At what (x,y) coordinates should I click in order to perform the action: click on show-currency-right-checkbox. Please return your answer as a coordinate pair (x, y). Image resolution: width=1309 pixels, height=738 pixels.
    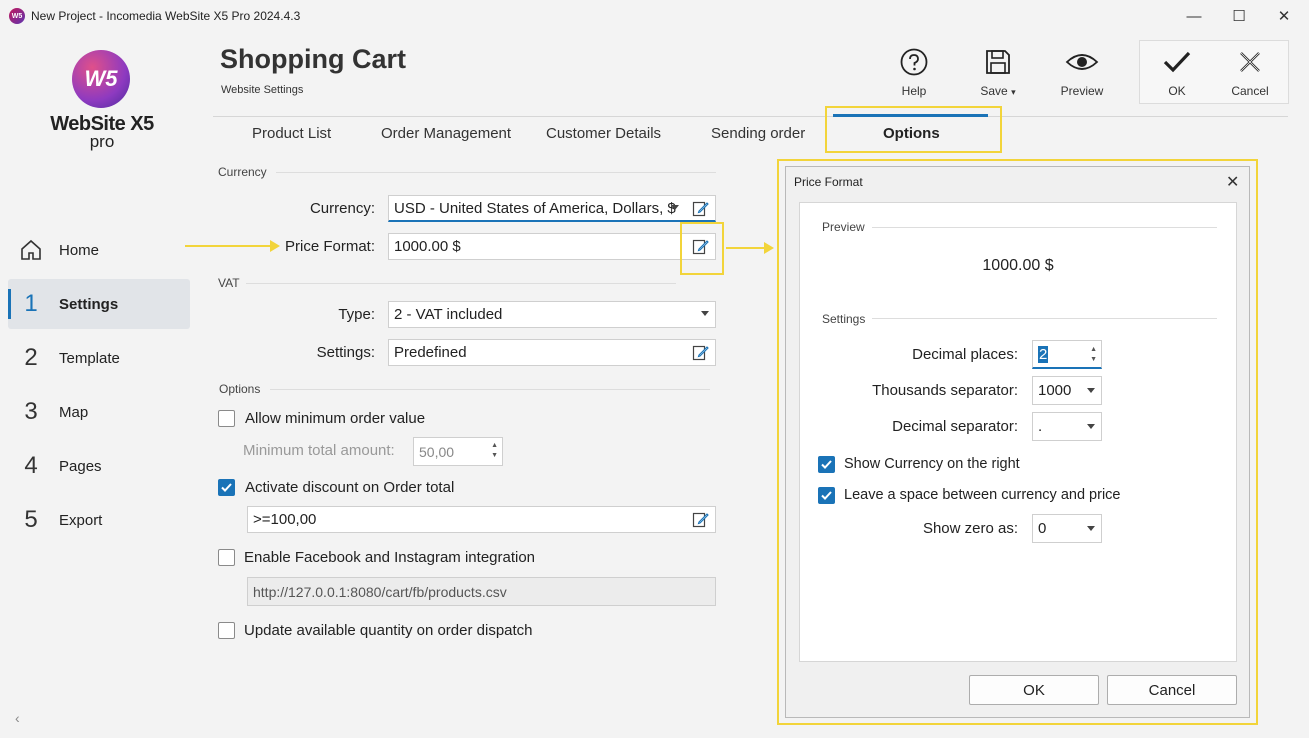
    Looking at the image, I should click on (826, 464).